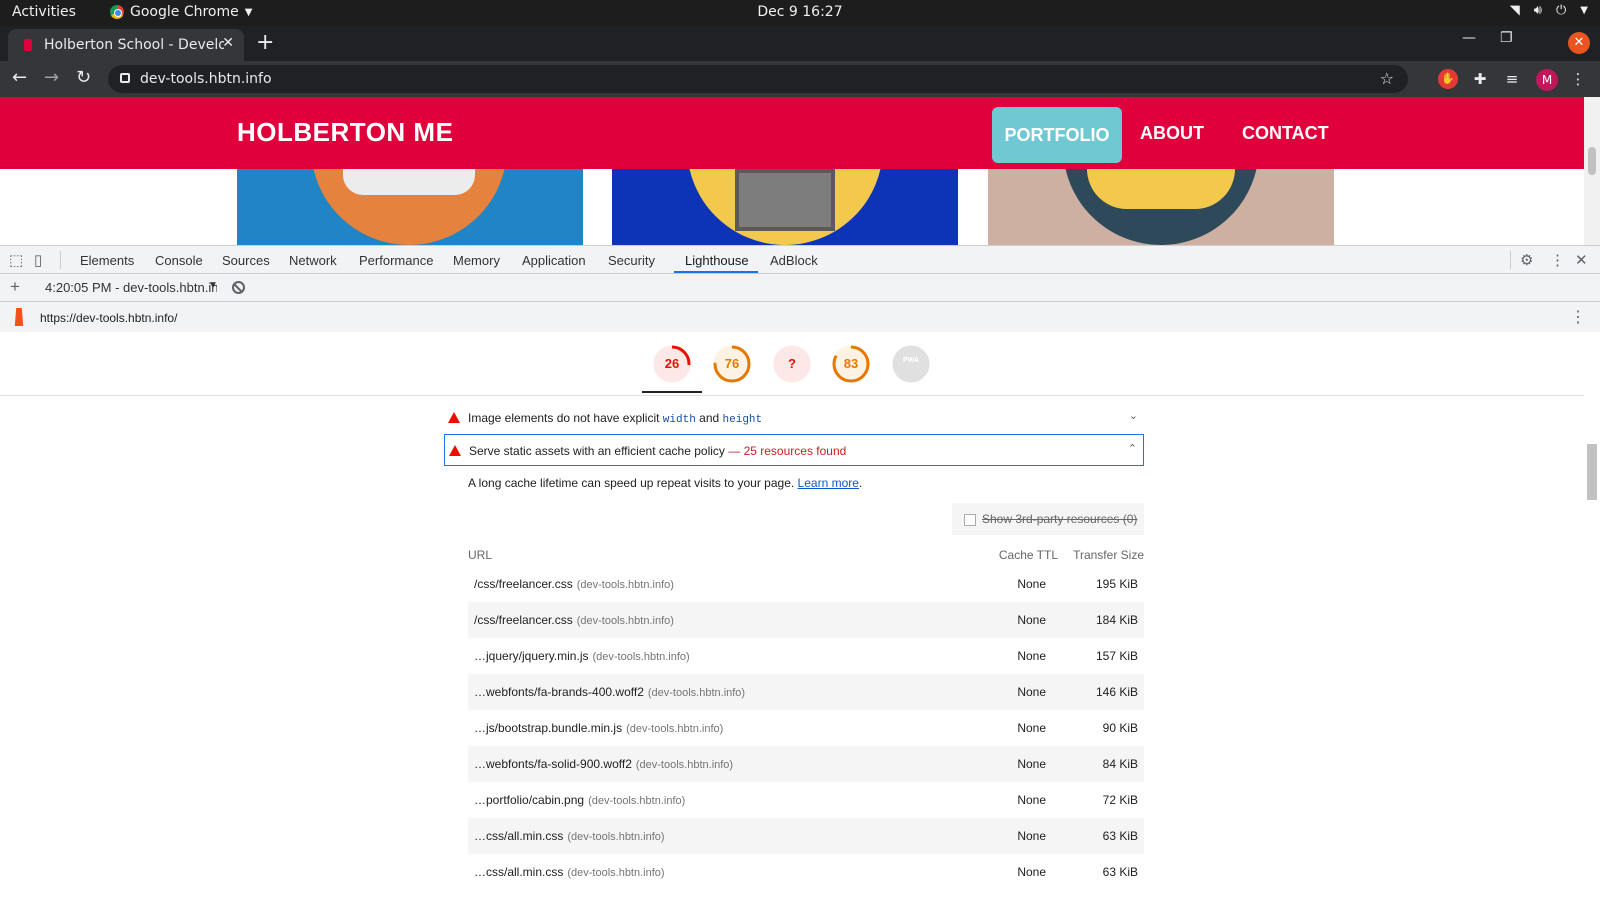 This screenshot has width=1600, height=901. I want to click on score-gauge-performance: 26, so click(672, 364).